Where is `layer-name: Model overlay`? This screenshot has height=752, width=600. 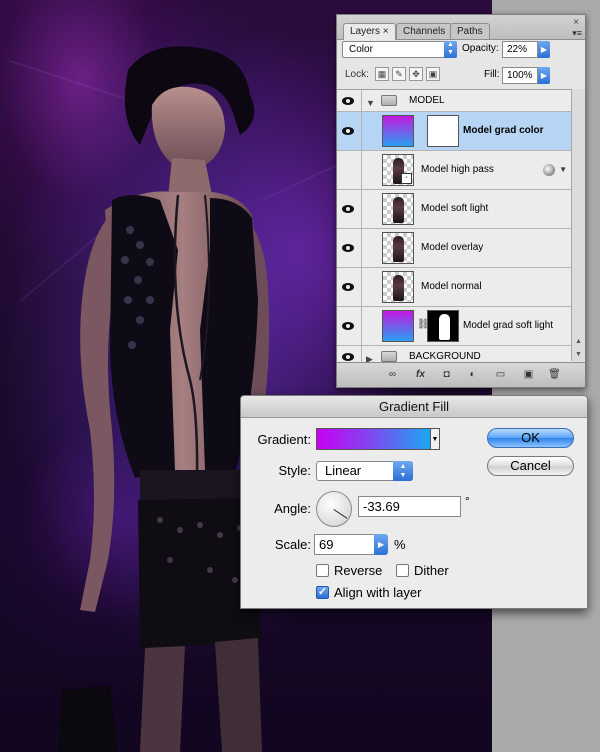
layer-name: Model overlay is located at coordinates (452, 247).